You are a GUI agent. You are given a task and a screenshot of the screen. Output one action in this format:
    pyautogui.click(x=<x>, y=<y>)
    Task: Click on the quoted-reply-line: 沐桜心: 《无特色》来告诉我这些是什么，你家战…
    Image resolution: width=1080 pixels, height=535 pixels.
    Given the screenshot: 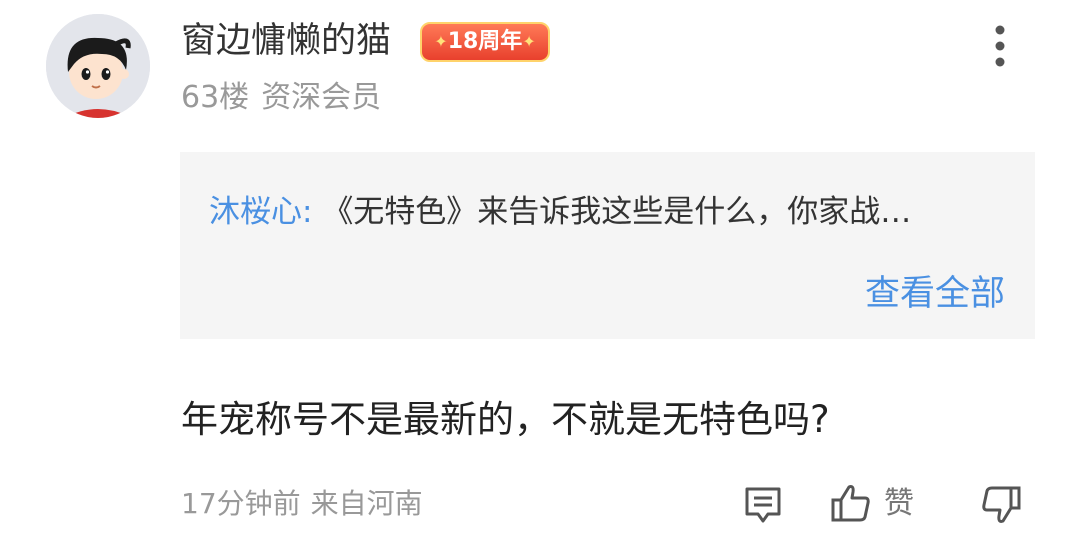 What is the action you would take?
    pyautogui.click(x=560, y=212)
    